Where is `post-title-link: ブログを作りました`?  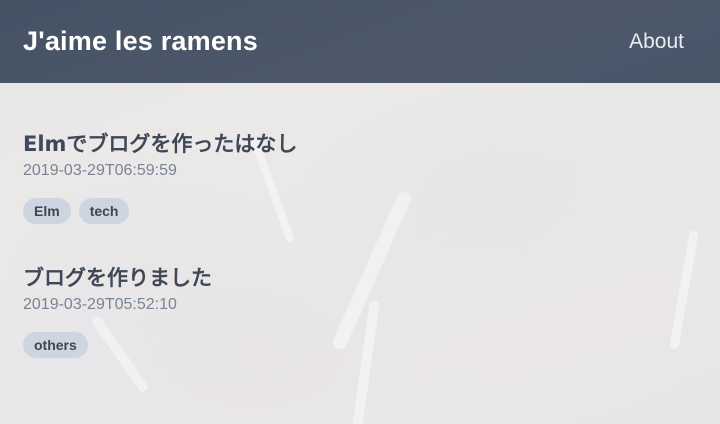
post-title-link: ブログを作りました is located at coordinates (117, 278).